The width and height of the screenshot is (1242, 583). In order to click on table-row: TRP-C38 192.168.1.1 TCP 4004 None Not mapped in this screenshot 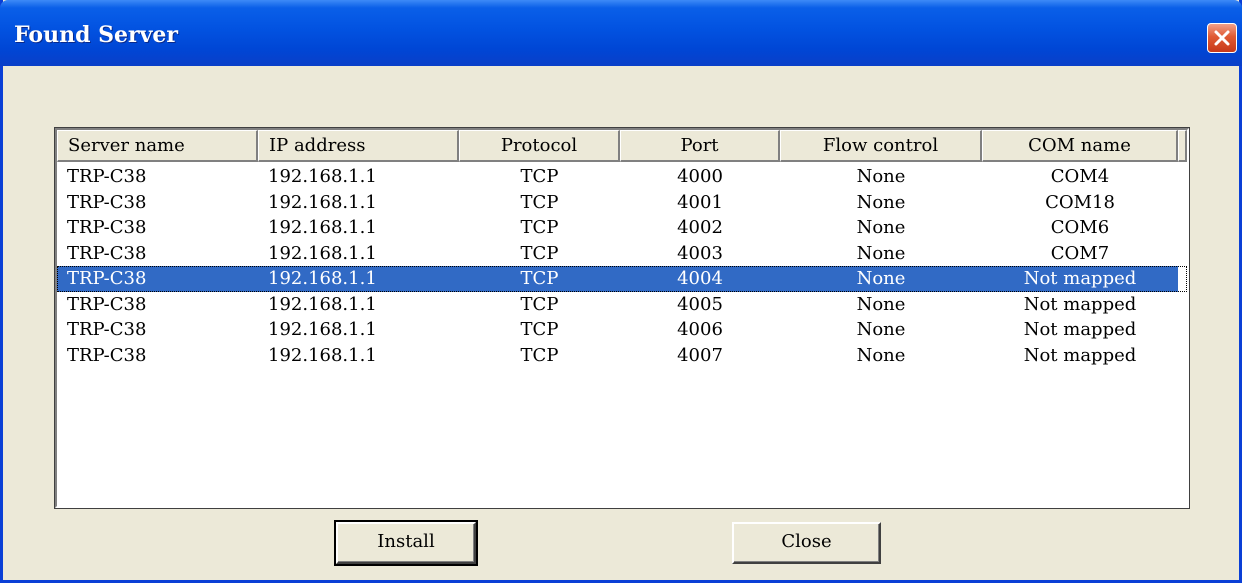, I will do `click(622, 279)`.